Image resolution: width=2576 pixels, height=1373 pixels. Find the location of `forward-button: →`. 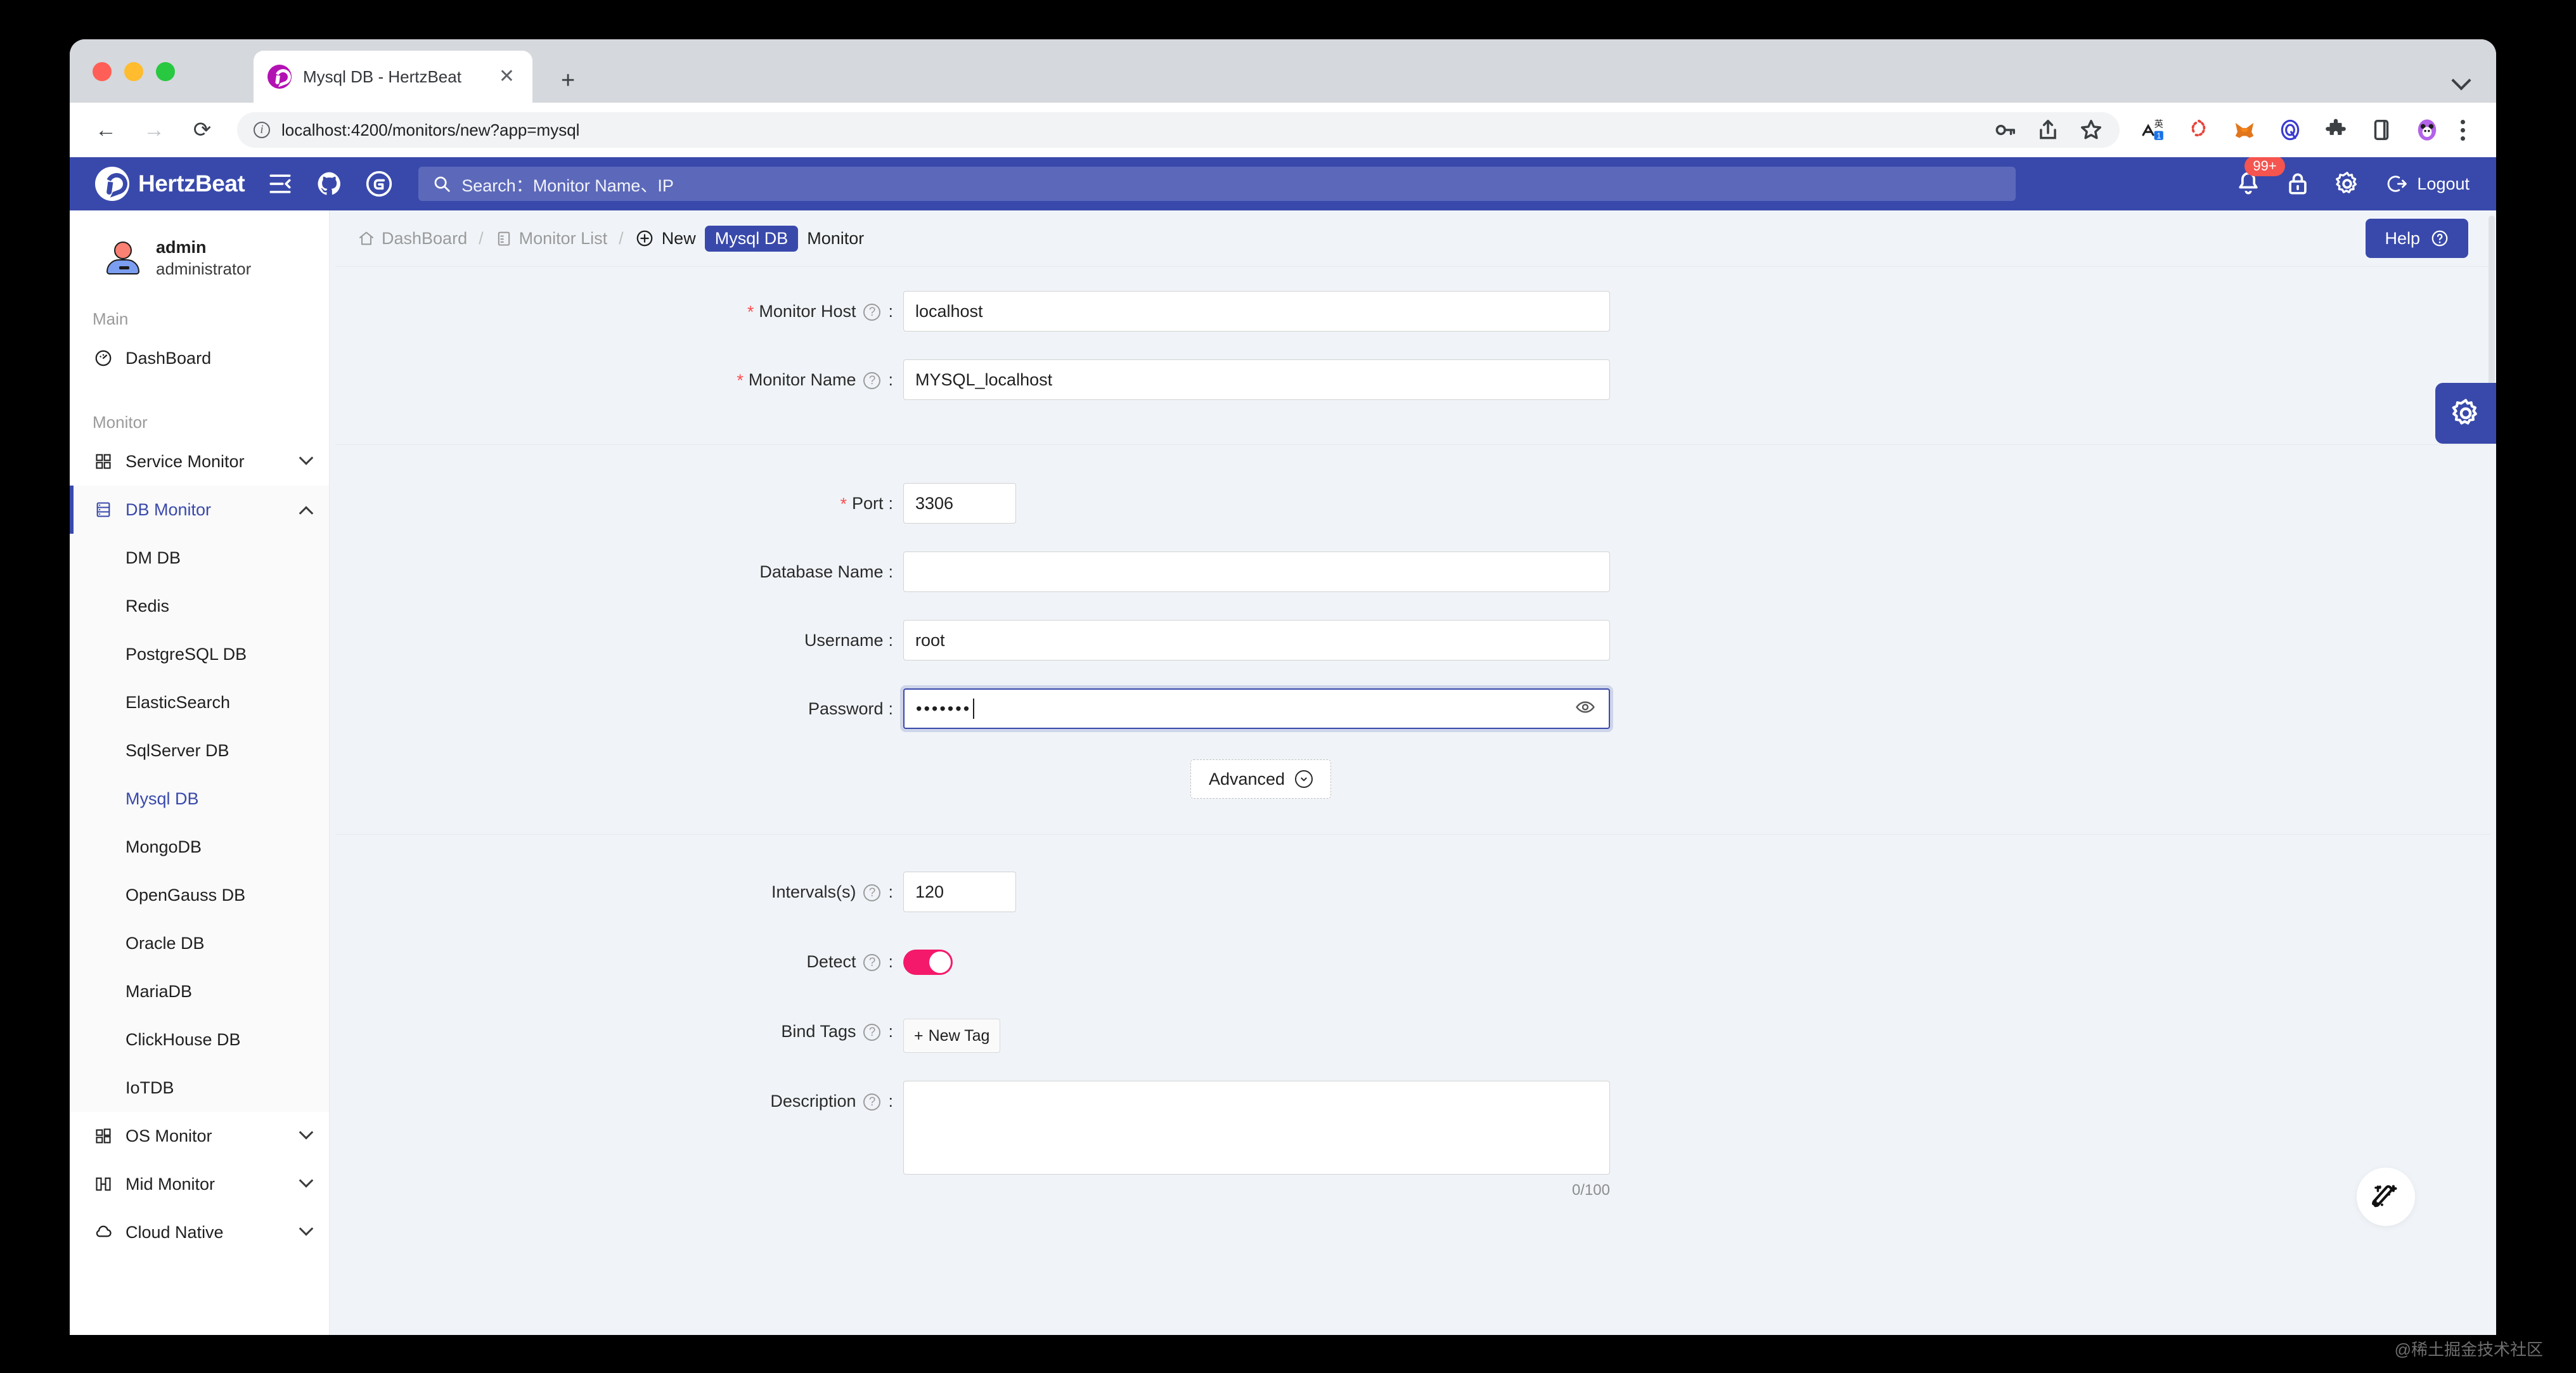

forward-button: → is located at coordinates (154, 130).